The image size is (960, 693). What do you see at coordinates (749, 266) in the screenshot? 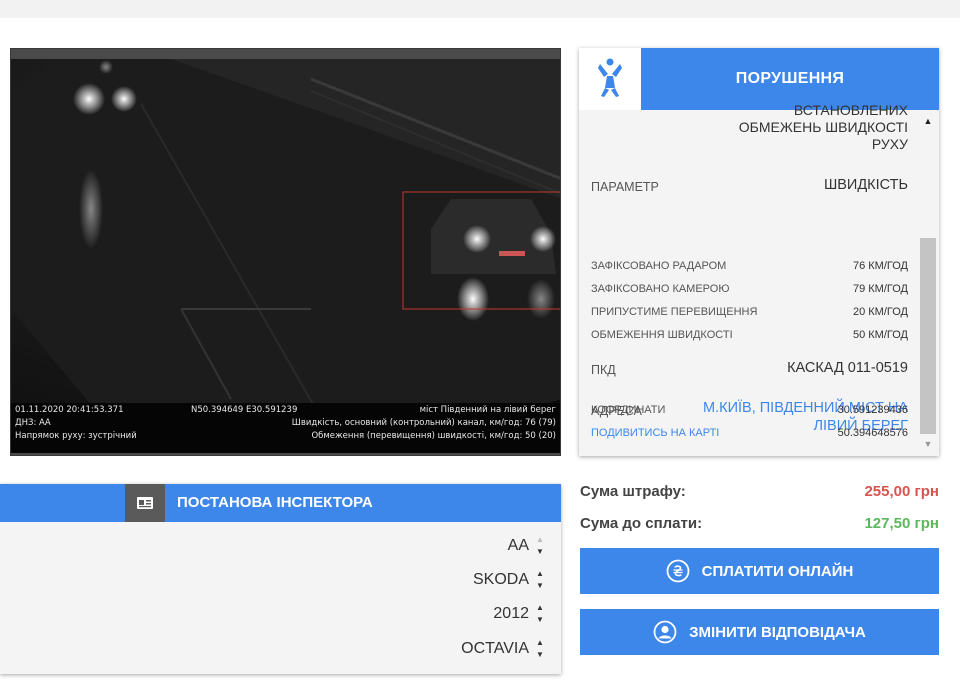
I see `radar-row: ЗАФІКСОВАНО РАДАРОМ 76 КМ/ГОД` at bounding box center [749, 266].